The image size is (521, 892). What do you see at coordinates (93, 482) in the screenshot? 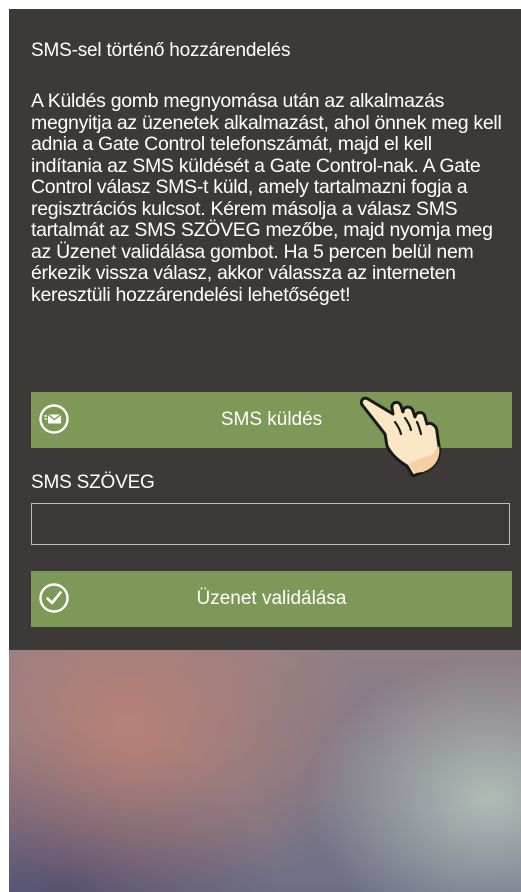
I see `sms-text-label: SMS SZÖVEG` at bounding box center [93, 482].